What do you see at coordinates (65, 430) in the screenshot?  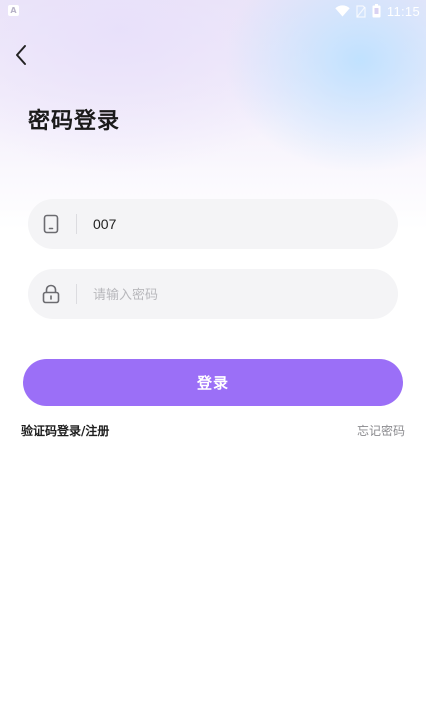 I see `sms-login-register-link: 验证码登录/注册` at bounding box center [65, 430].